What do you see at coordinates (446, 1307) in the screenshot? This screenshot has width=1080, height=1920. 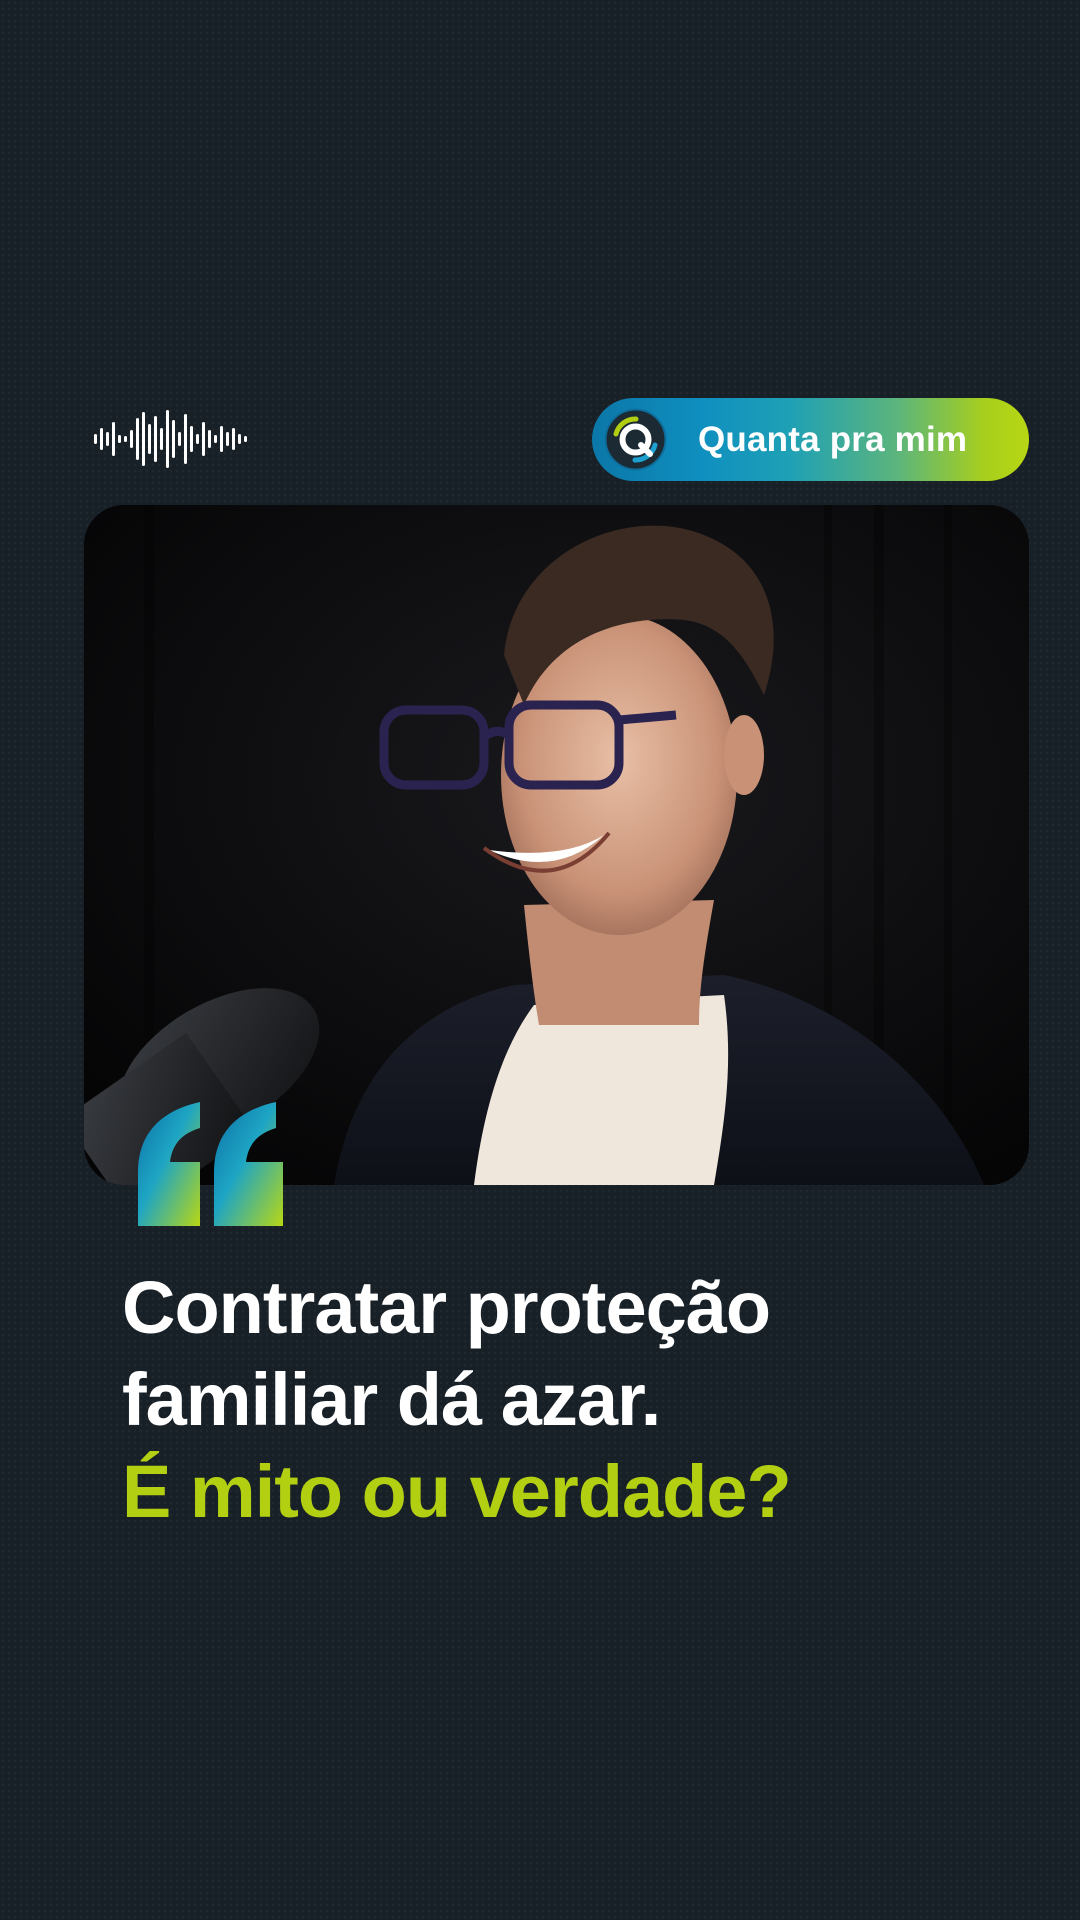 I see `quote-line-1: Contratar proteção` at bounding box center [446, 1307].